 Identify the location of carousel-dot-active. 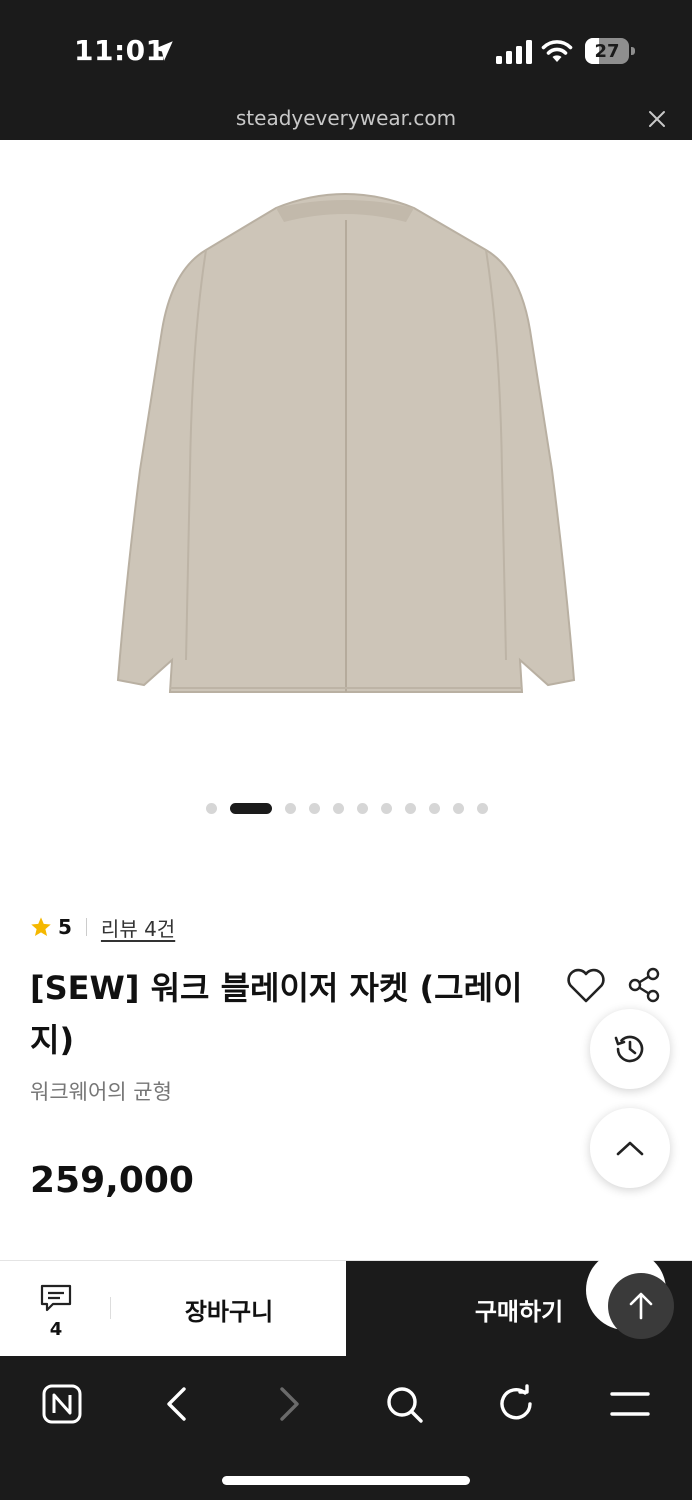
(251, 808).